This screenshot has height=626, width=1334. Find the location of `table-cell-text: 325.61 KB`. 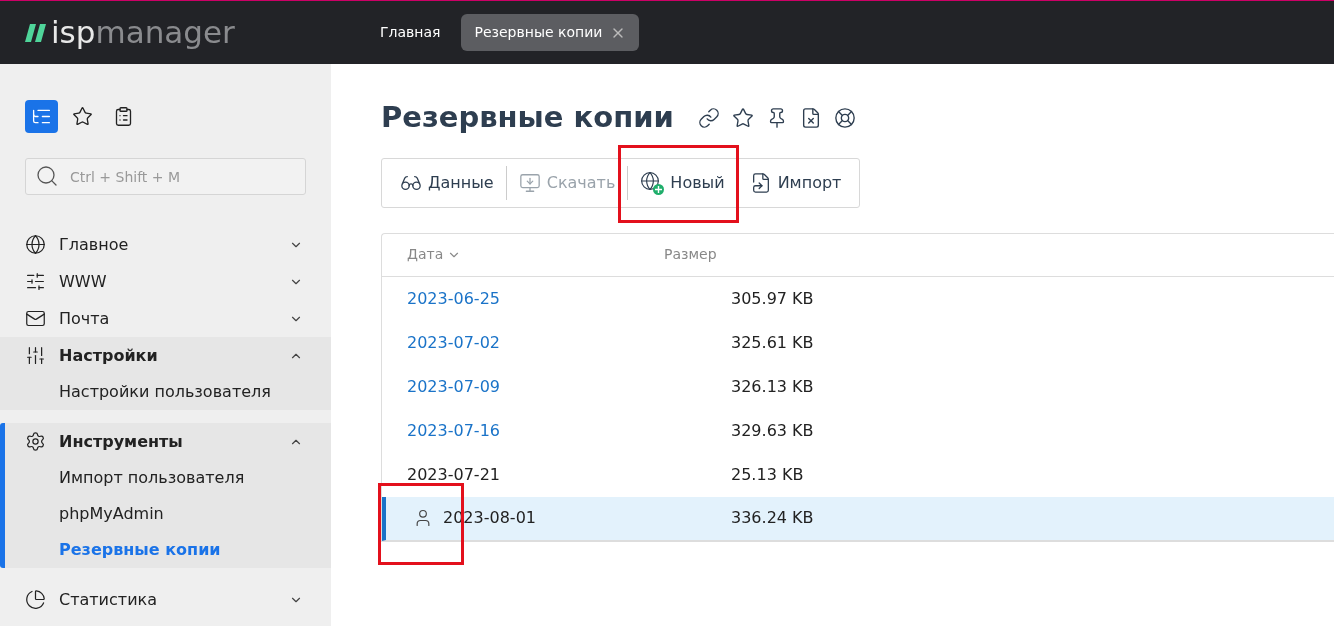

table-cell-text: 325.61 KB is located at coordinates (772, 342).